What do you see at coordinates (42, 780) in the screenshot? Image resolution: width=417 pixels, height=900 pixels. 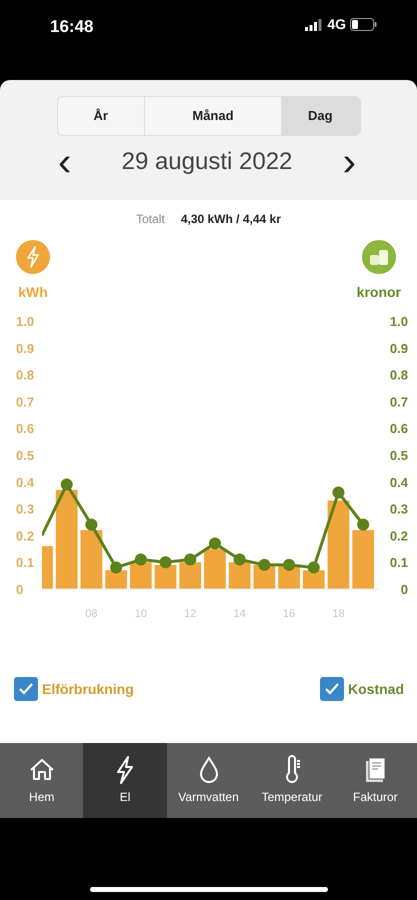 I see `tab-bar-item: Hem` at bounding box center [42, 780].